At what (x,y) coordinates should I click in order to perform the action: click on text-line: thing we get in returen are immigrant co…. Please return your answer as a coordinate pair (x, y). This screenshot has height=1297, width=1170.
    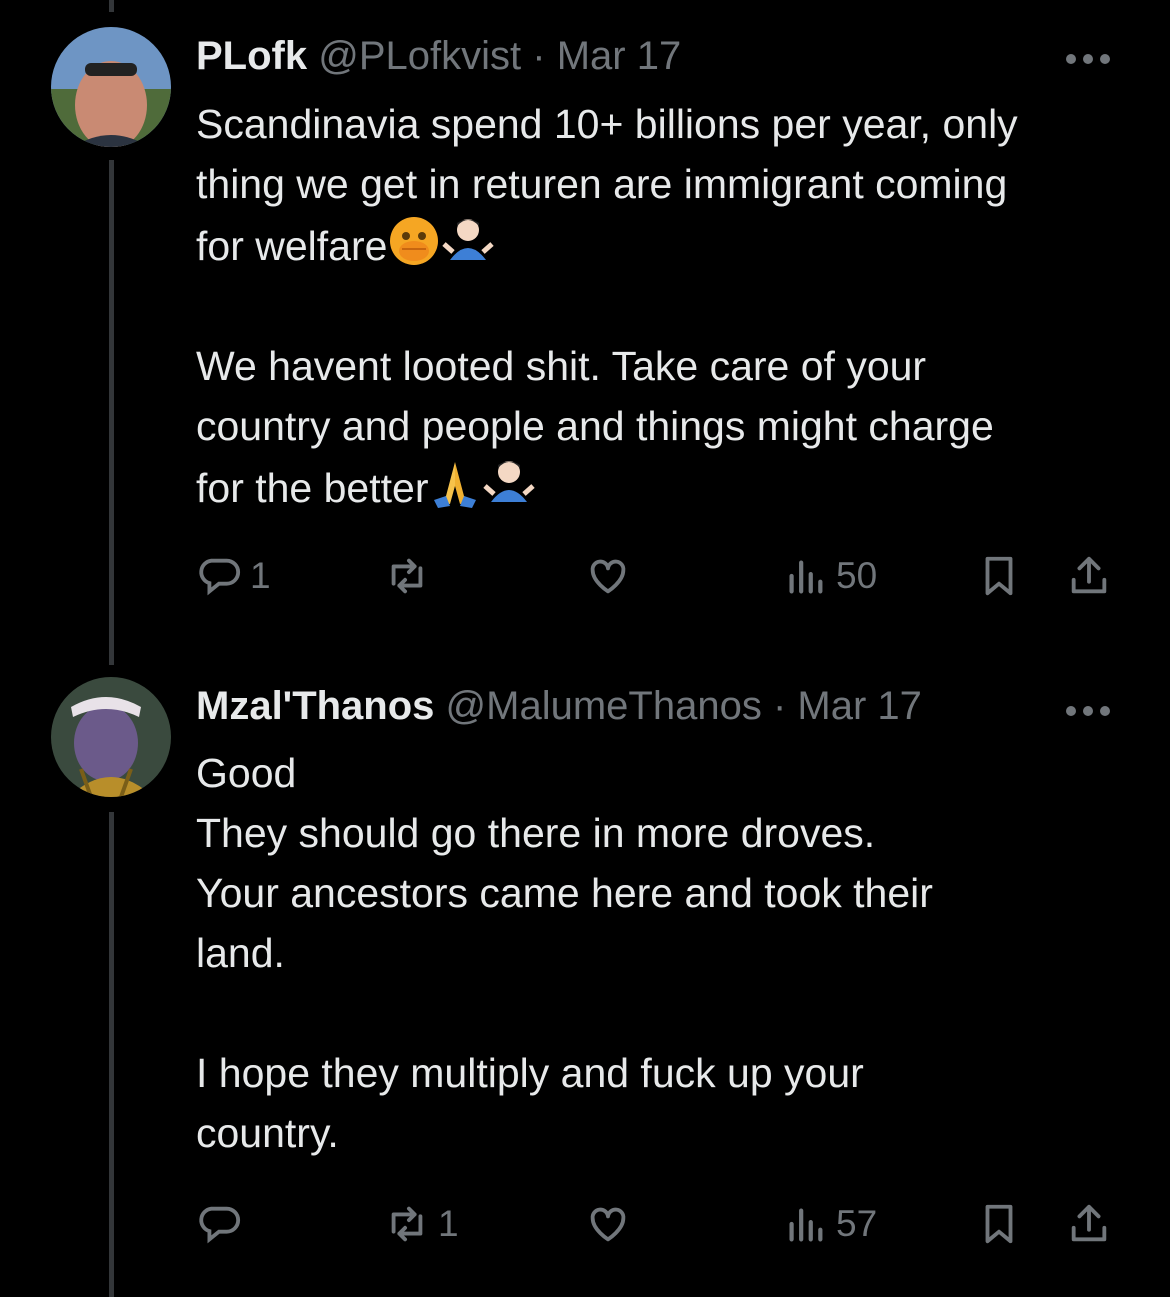
    Looking at the image, I should click on (602, 184).